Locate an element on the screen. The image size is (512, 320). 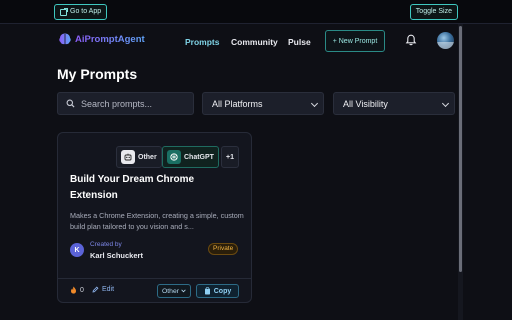
new-prompt-button: + New Prompt is located at coordinates (355, 41).